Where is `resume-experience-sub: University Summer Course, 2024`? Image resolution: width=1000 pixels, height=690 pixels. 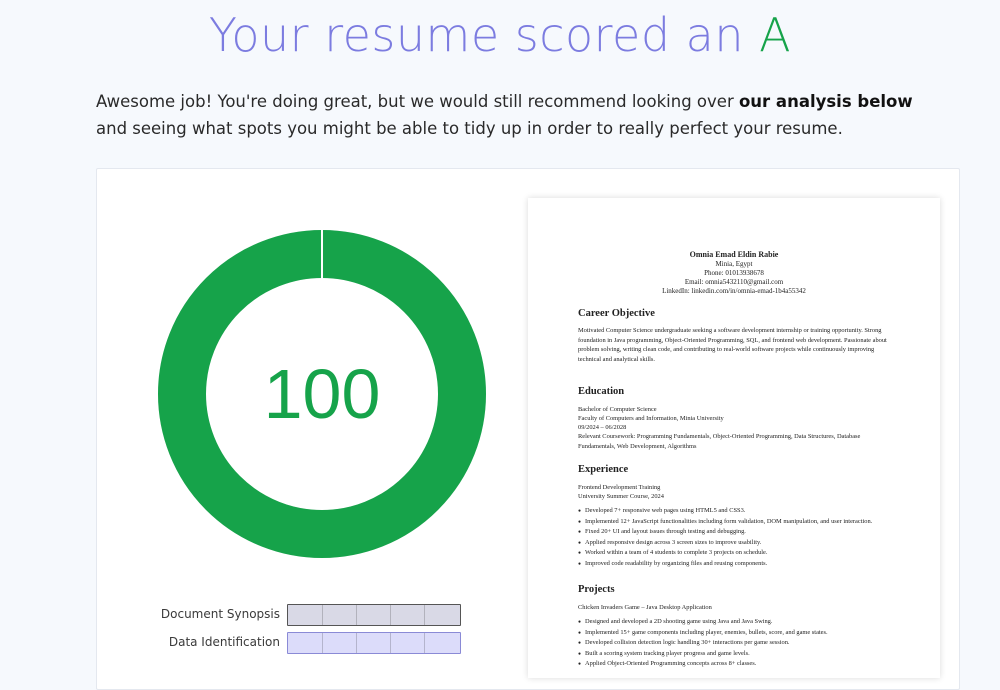 resume-experience-sub: University Summer Course, 2024 is located at coordinates (621, 496).